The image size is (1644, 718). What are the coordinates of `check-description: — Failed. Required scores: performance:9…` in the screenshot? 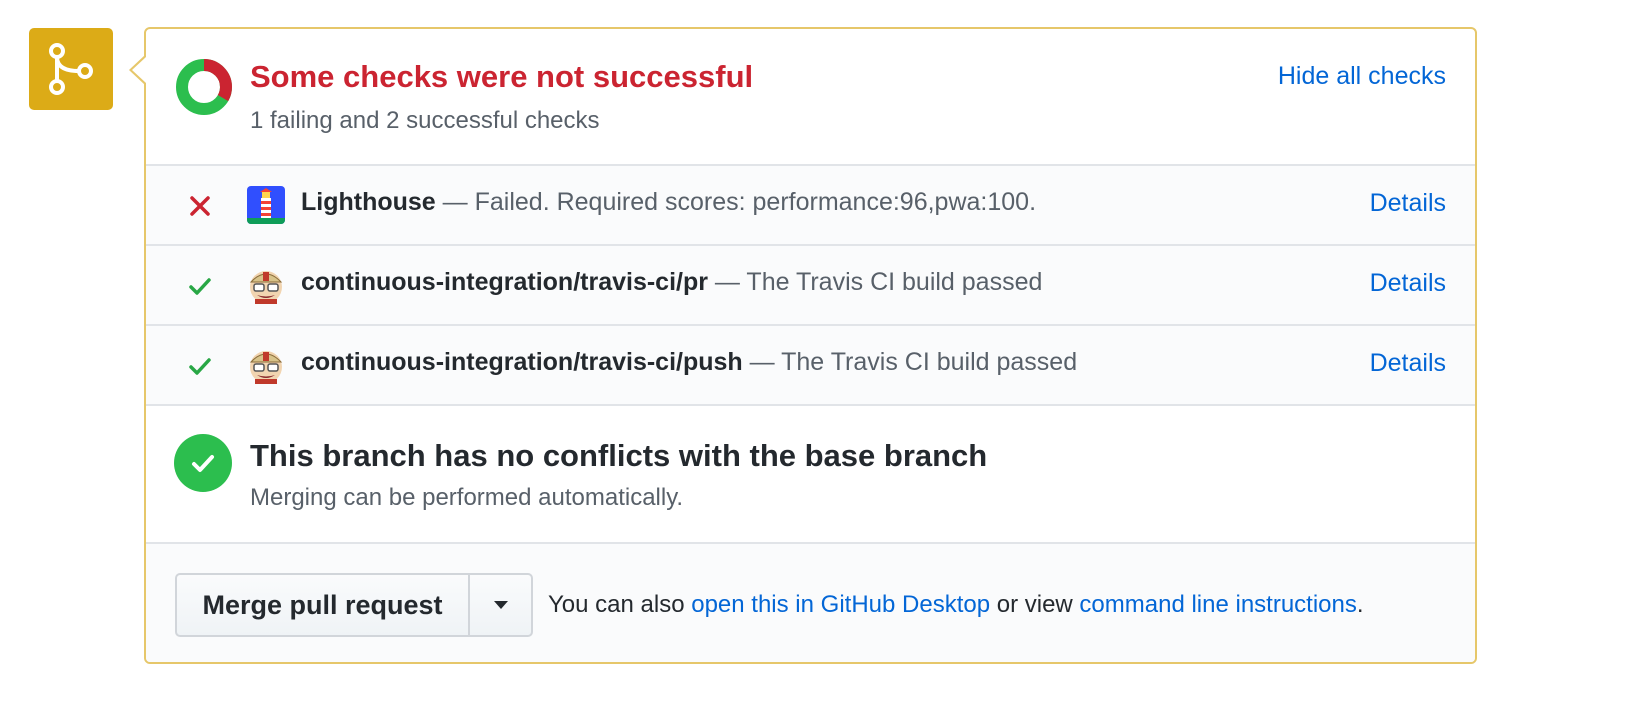 It's located at (736, 202).